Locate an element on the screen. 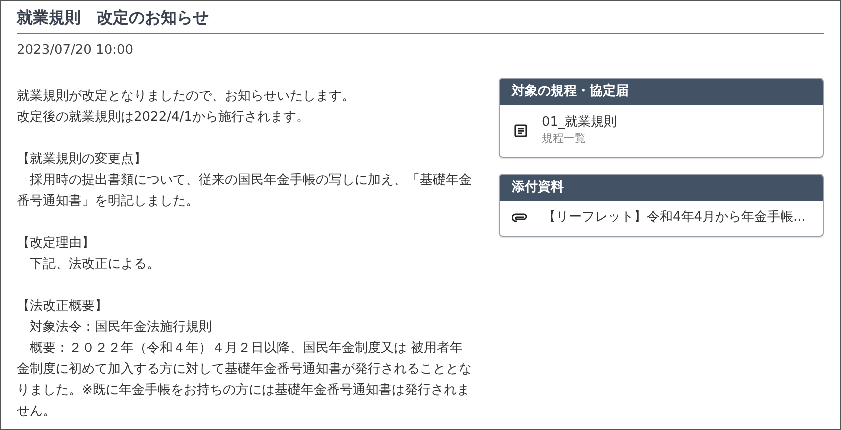 This screenshot has height=430, width=841. document-category: 規程一覧 is located at coordinates (564, 139).